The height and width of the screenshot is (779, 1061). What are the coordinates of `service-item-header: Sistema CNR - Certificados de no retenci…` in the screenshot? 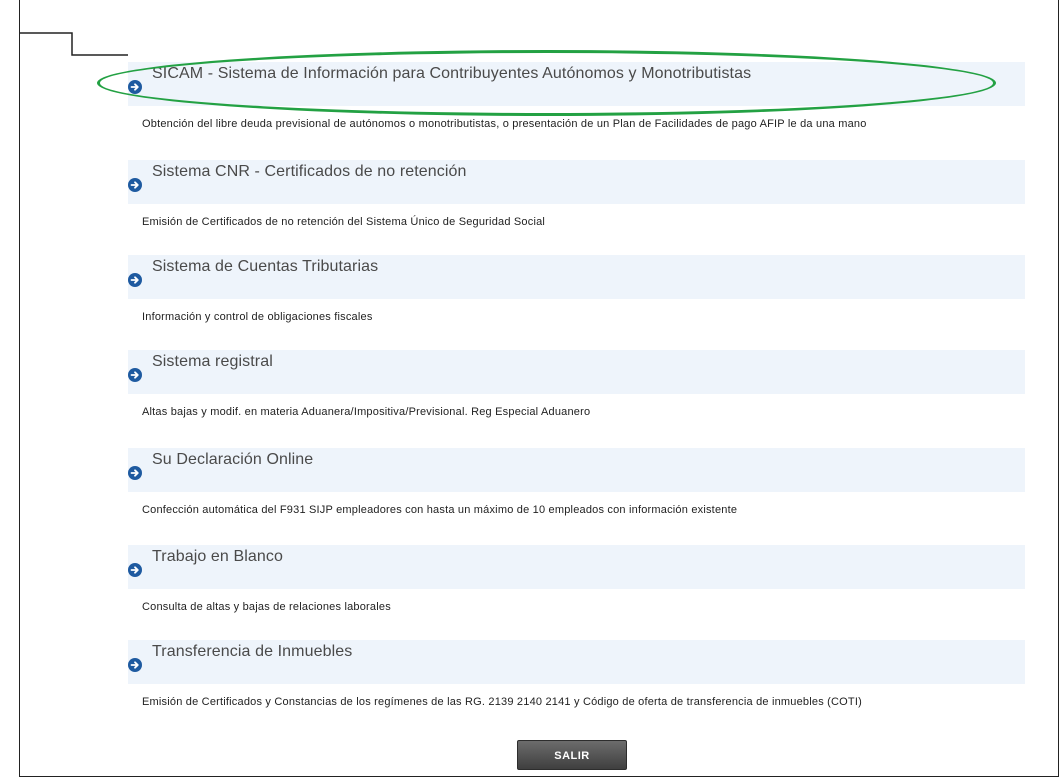 It's located at (576, 182).